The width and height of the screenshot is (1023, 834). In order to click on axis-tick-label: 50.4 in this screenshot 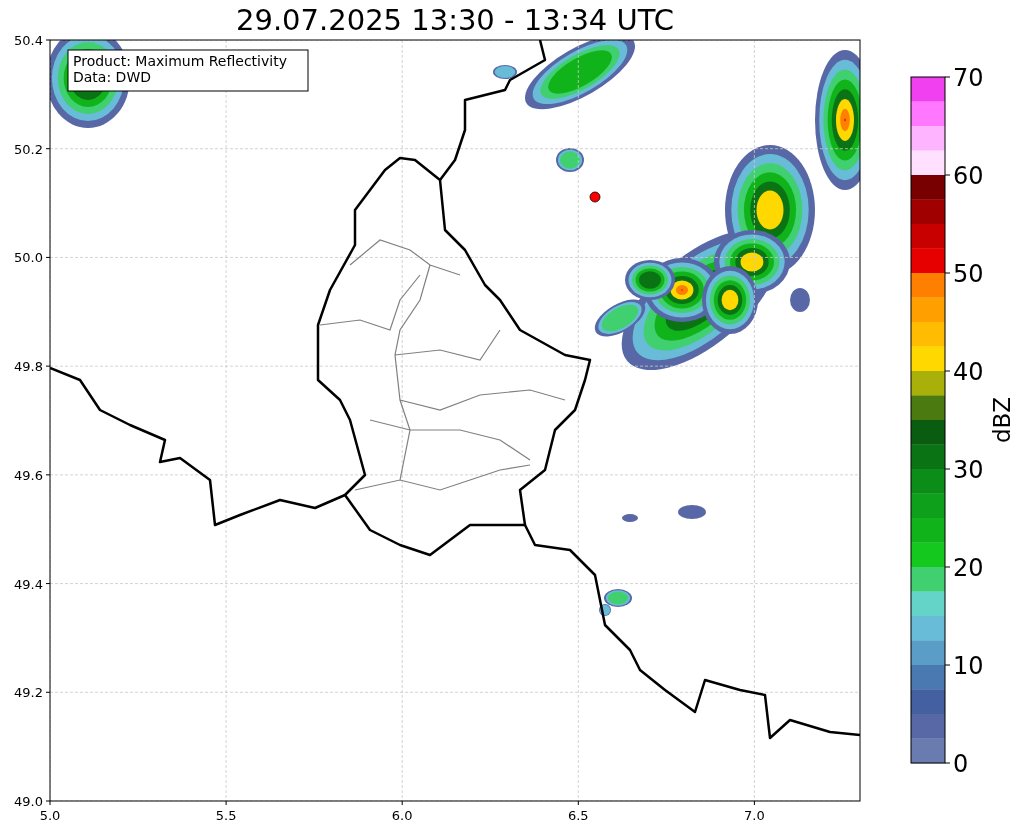, I will do `click(28, 40)`.